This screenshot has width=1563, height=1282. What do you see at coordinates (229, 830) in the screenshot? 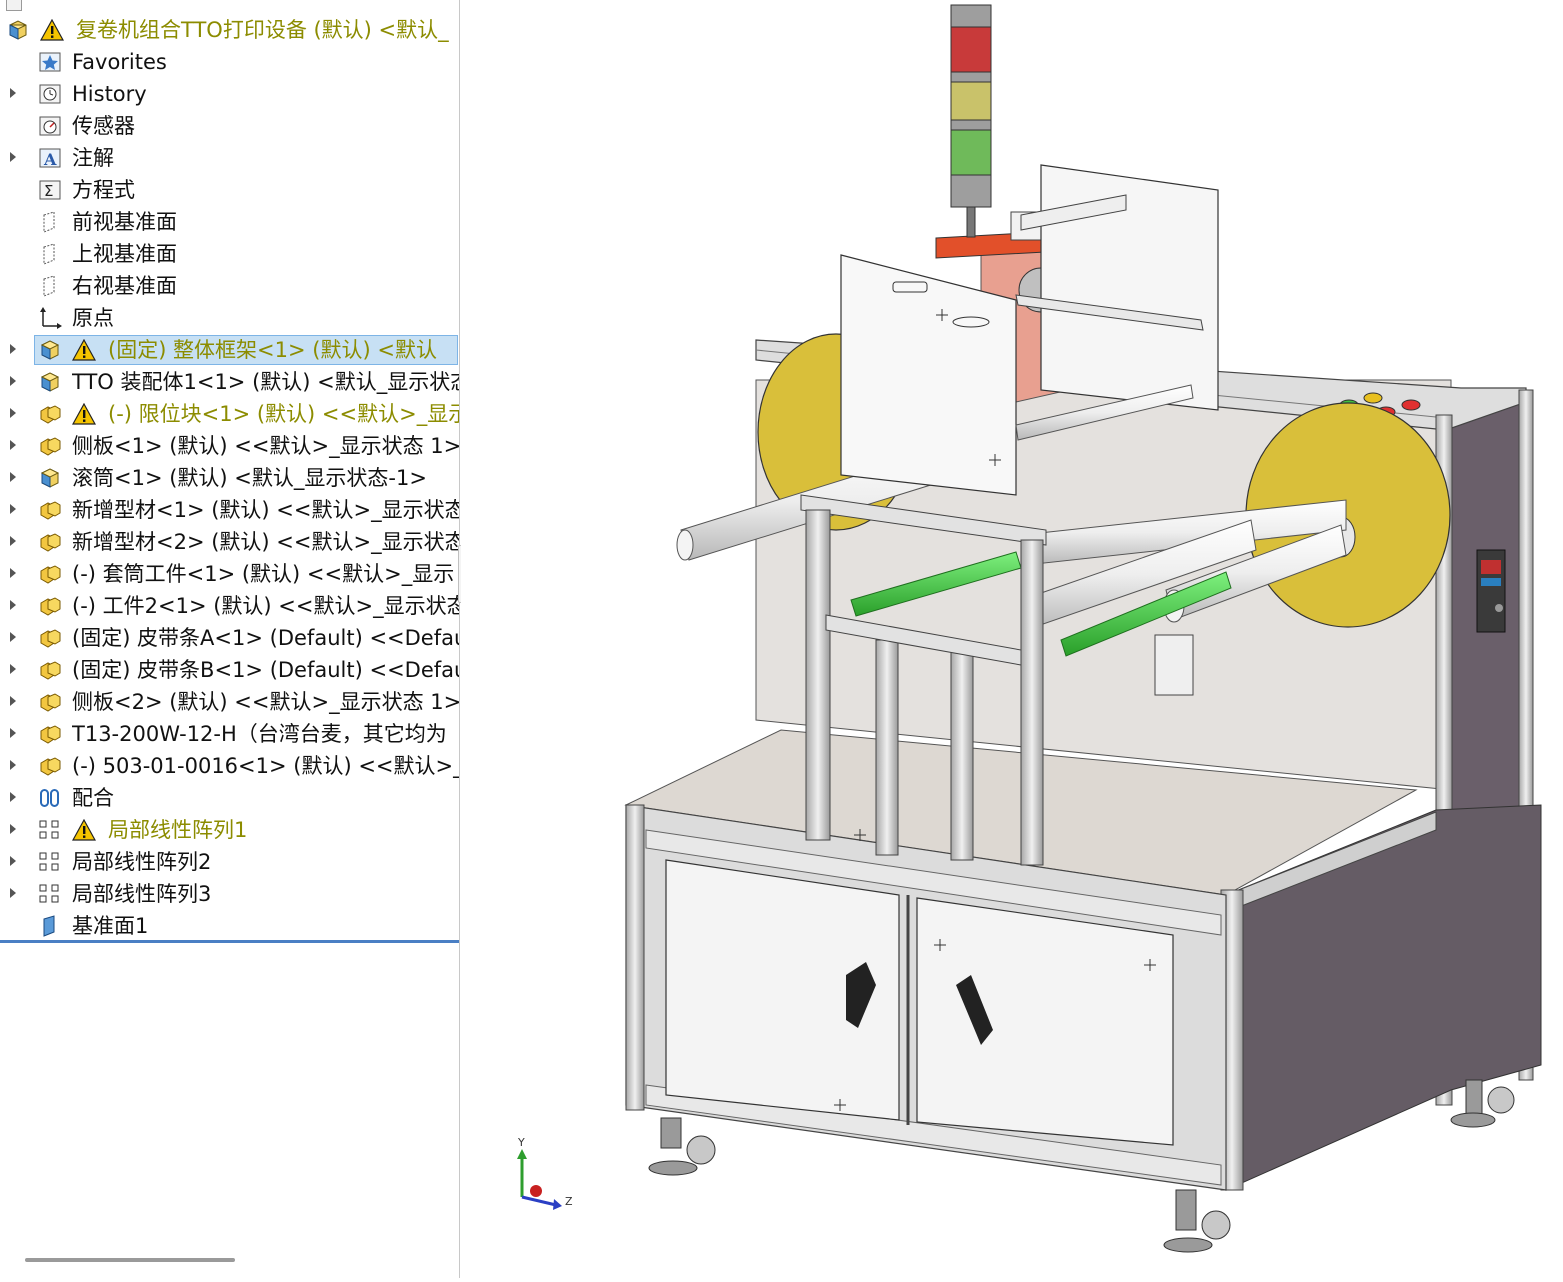
I see `tree-item: 局部线性阵列1` at bounding box center [229, 830].